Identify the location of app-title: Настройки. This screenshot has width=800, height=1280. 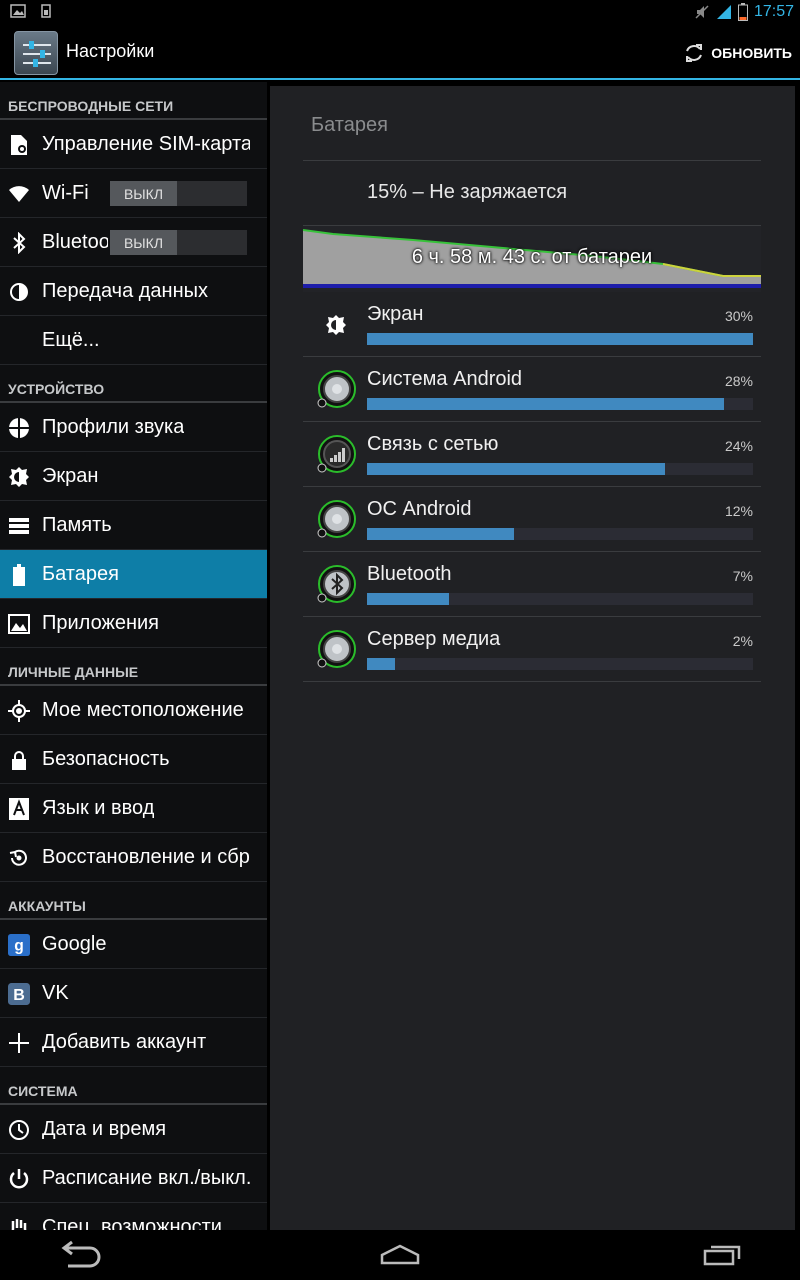
(110, 51).